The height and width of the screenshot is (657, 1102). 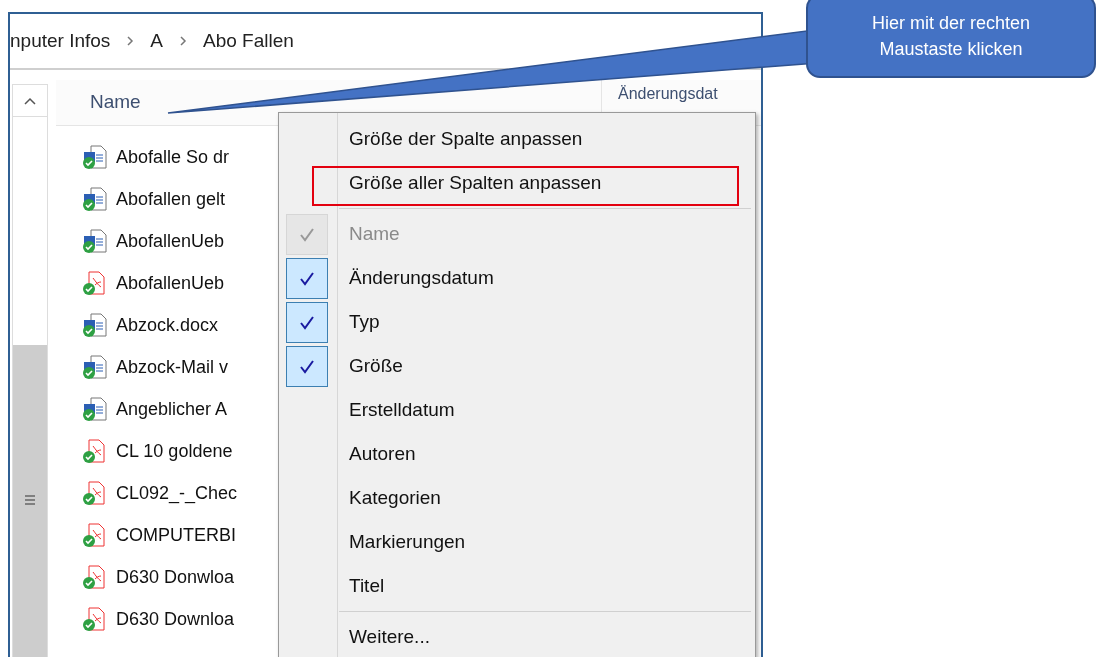 I want to click on breadcrumb-item: nputer Infos, so click(x=60, y=41).